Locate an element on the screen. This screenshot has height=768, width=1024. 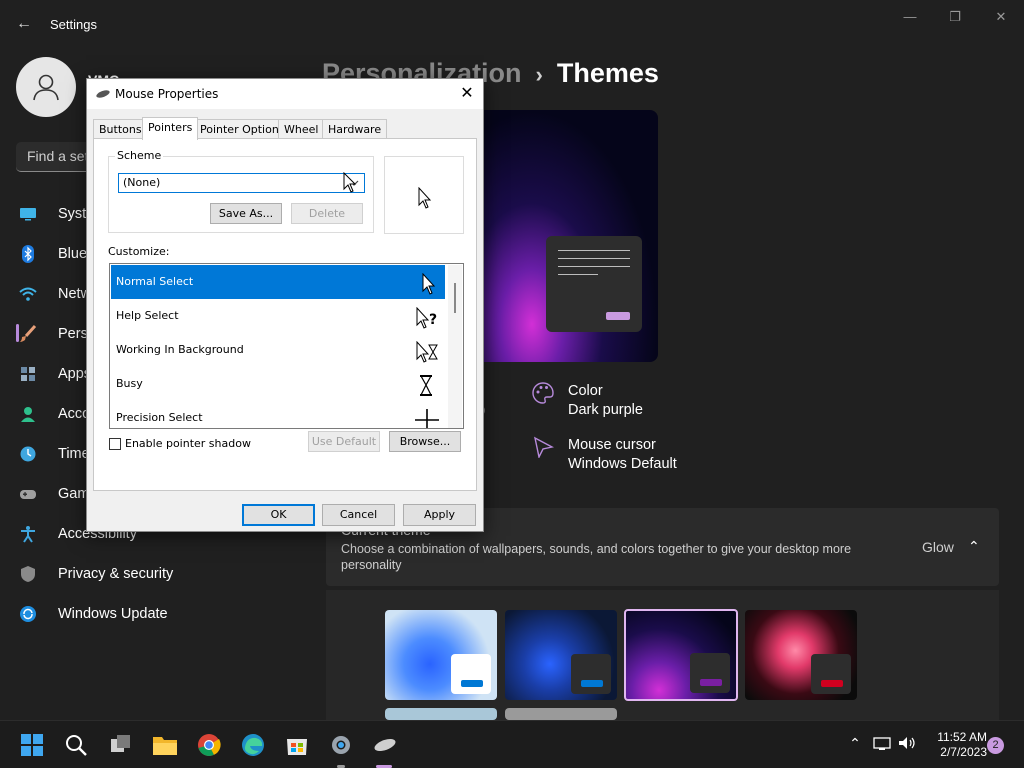
apps-icon is located at coordinates (28, 374).